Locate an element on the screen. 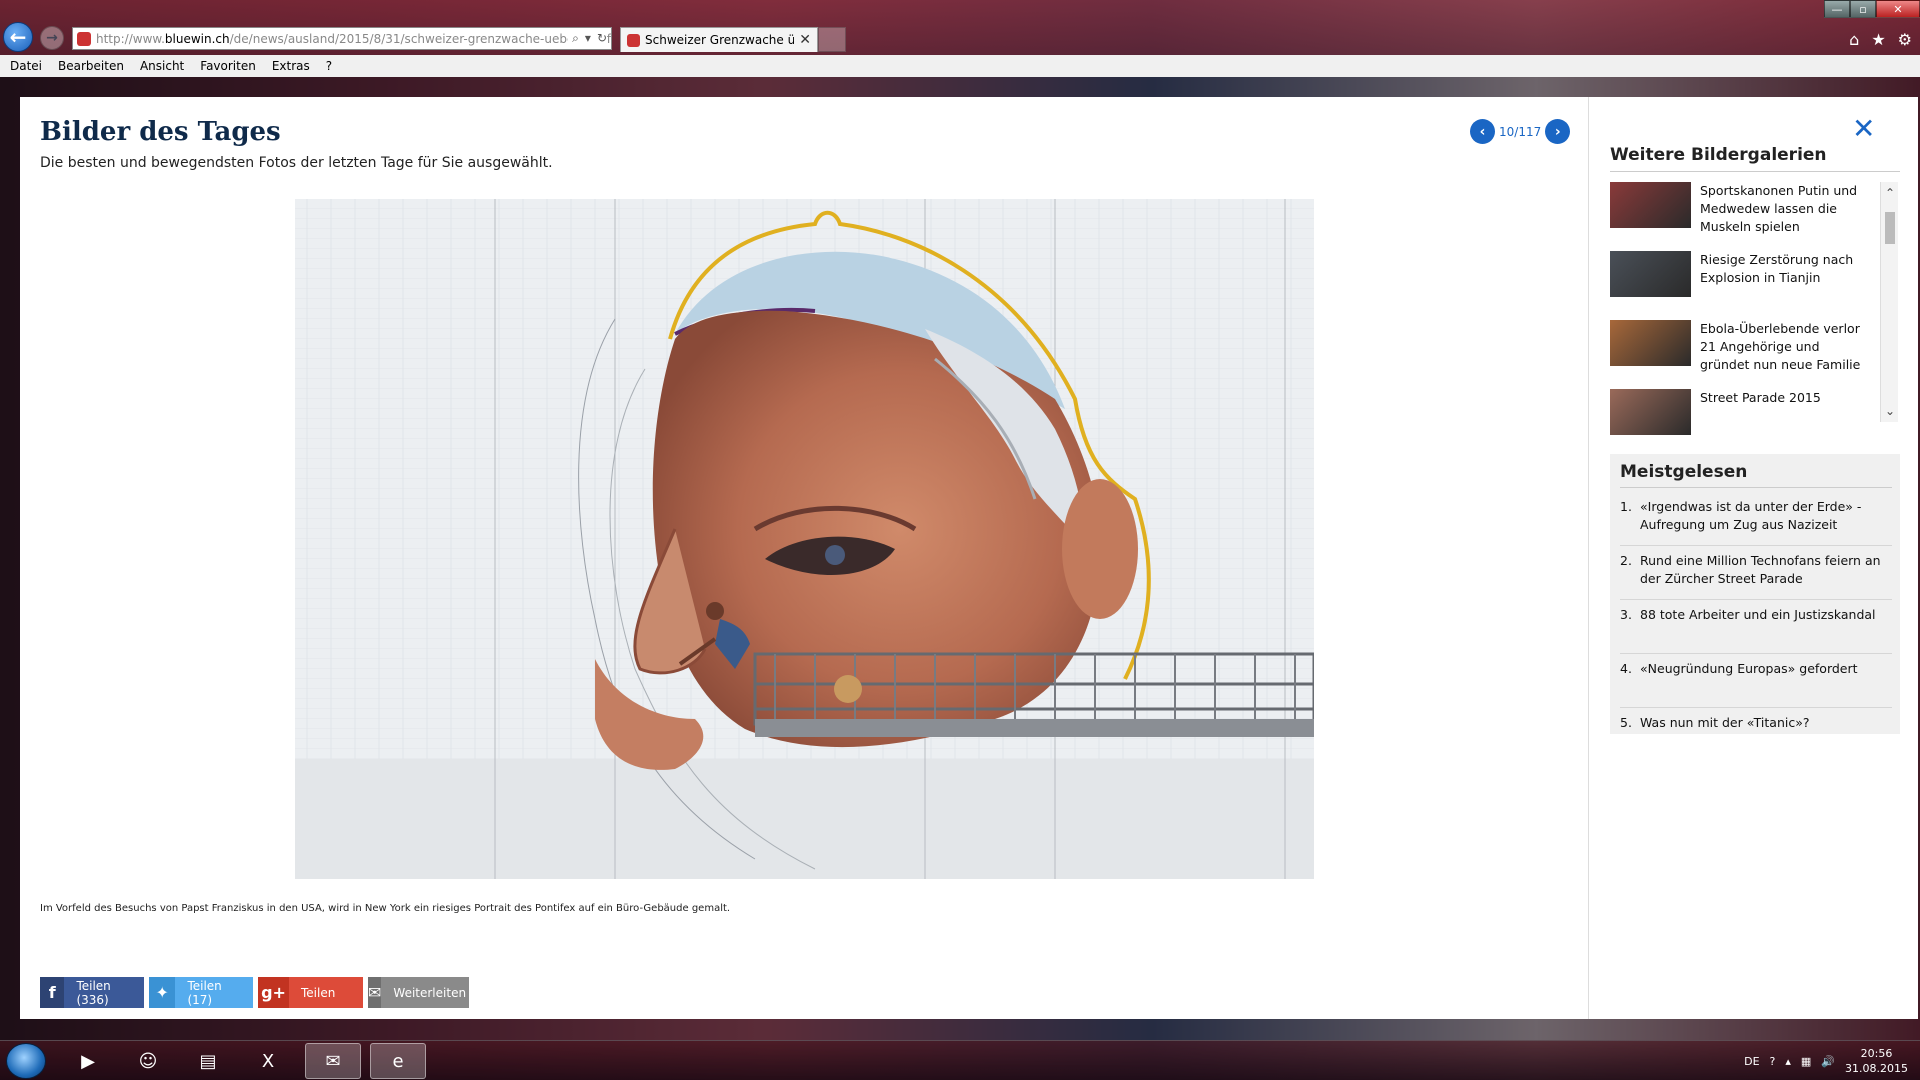  windows-taskbar: ▶ ☺ ▤ X ✉ e DE ? ▴ ▦ 🔊 20:56 31.08.2015 is located at coordinates (960, 1060).